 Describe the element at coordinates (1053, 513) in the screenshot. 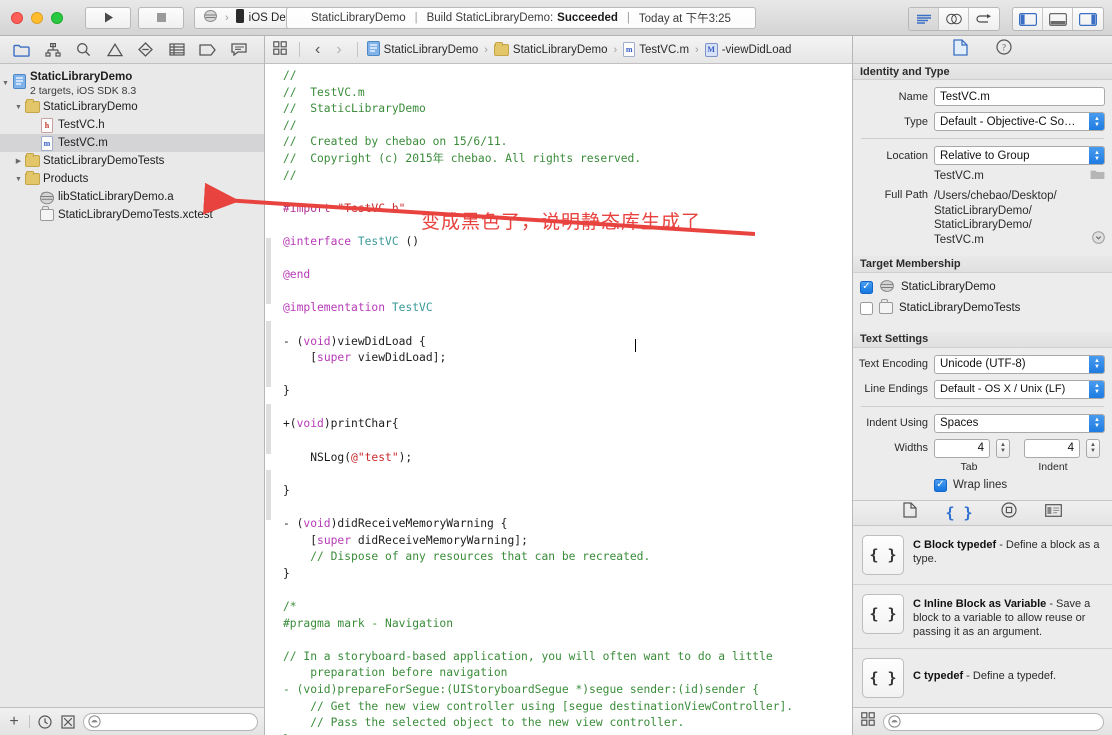

I see `media-library-icon` at that location.